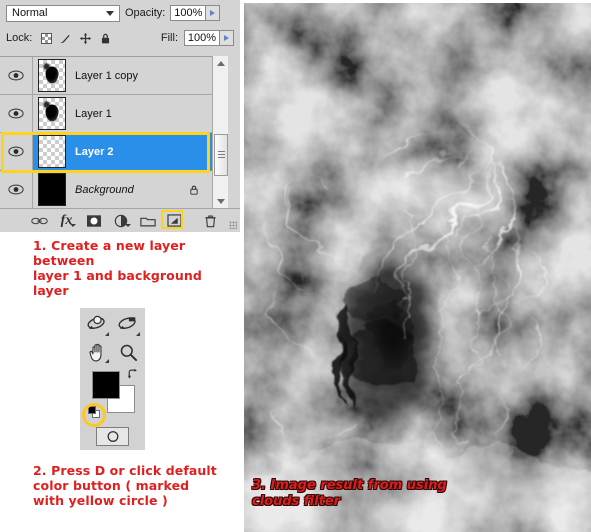 This screenshot has width=591, height=532. What do you see at coordinates (194, 190) in the screenshot?
I see `lock-icon` at bounding box center [194, 190].